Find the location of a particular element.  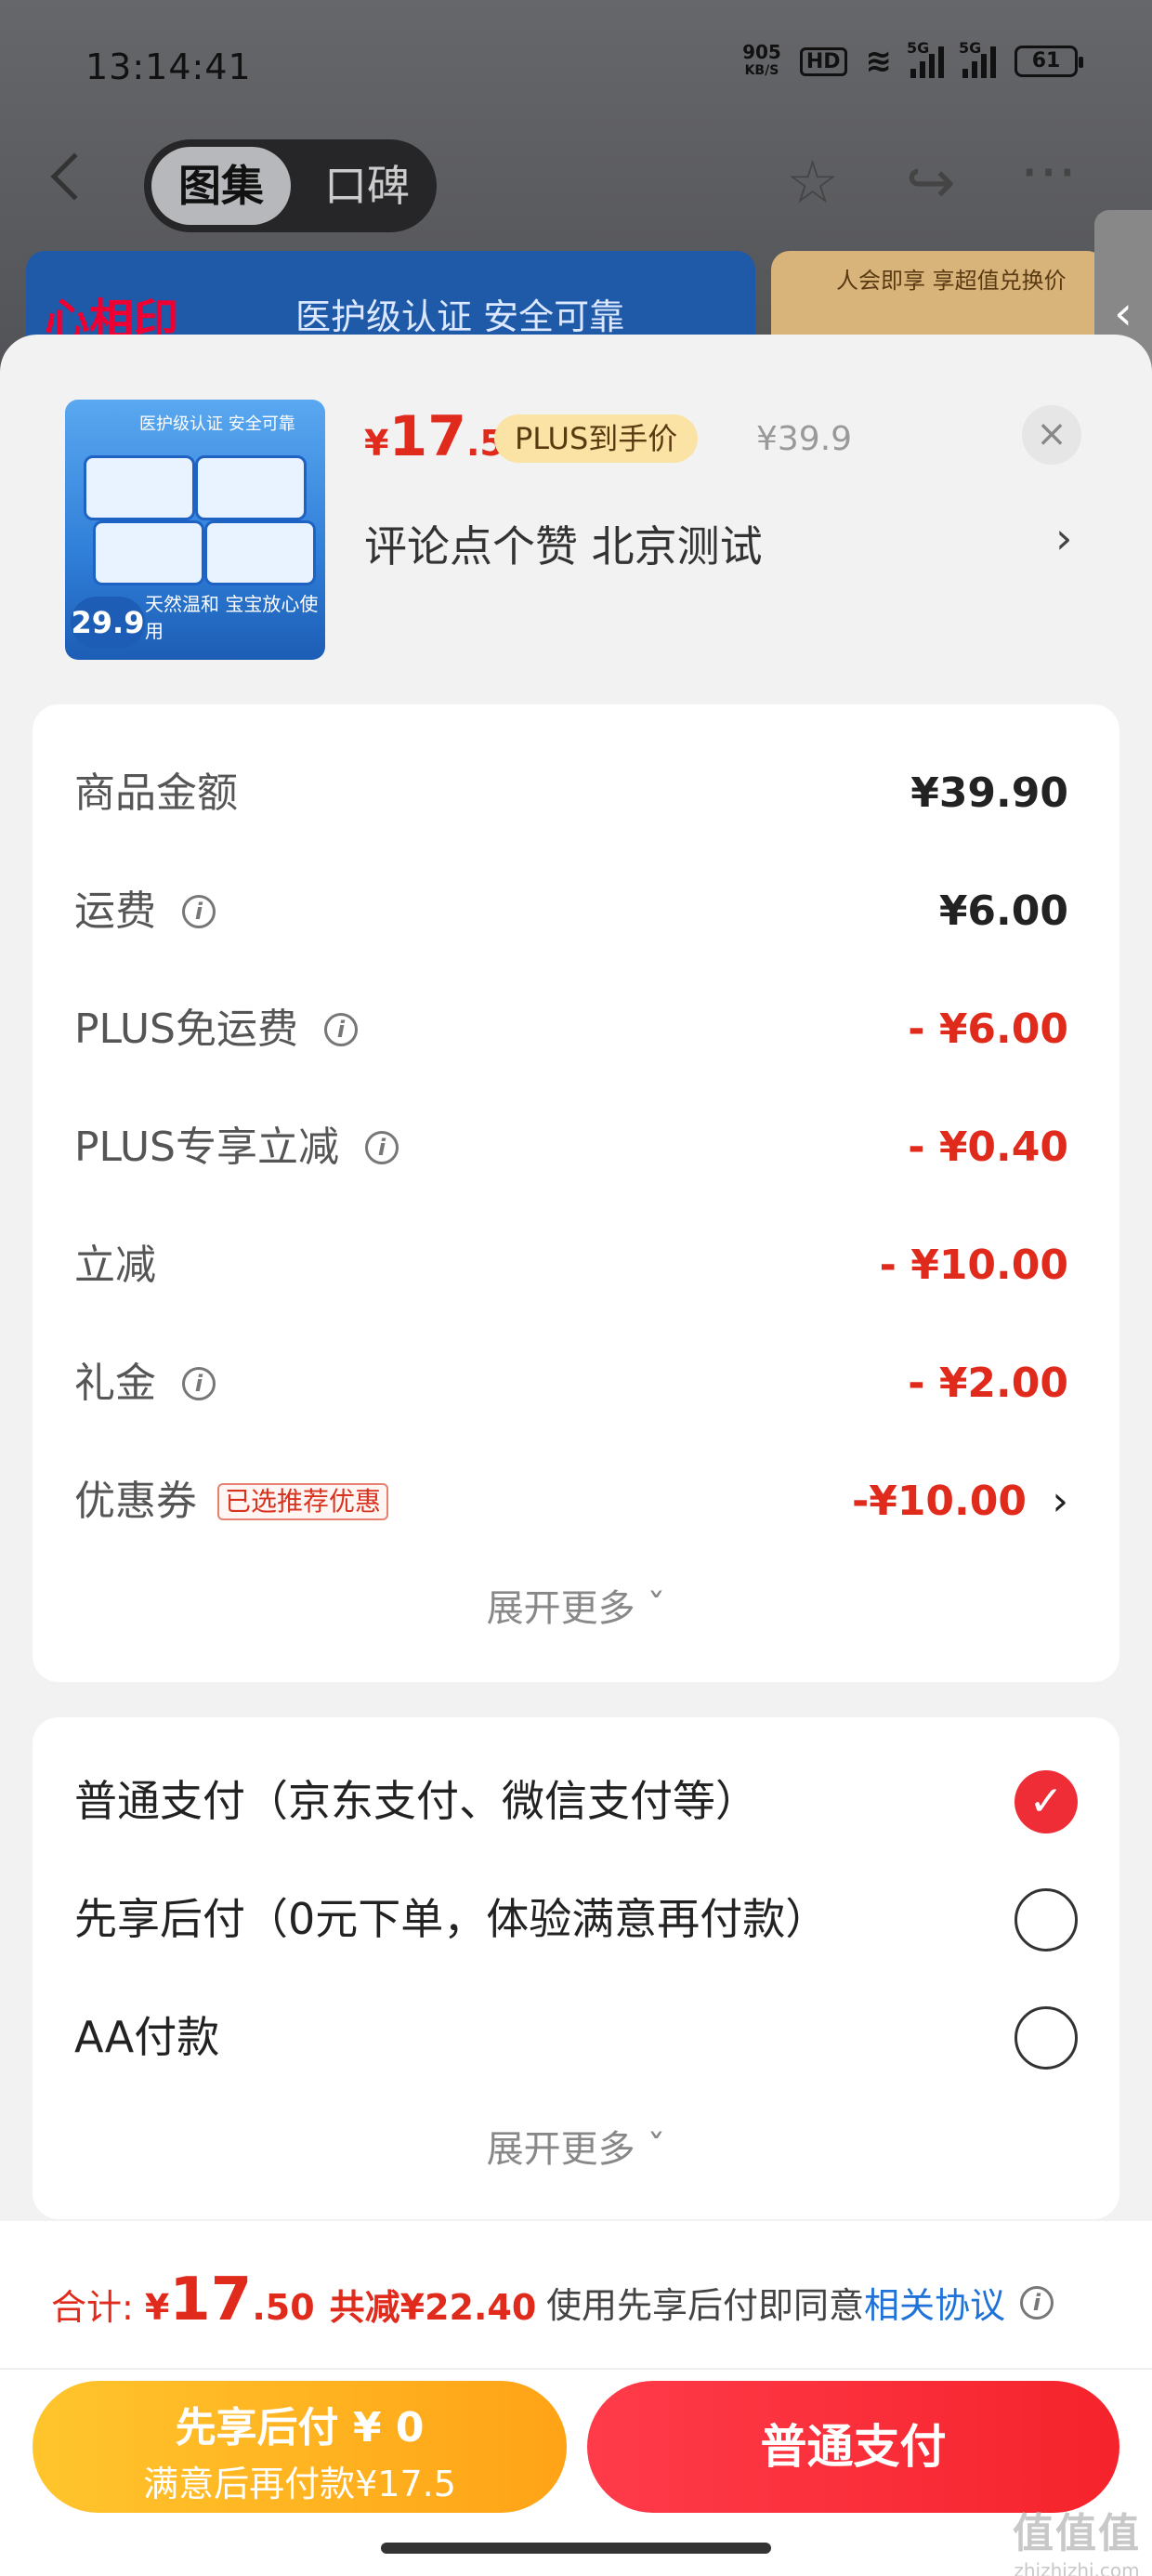

payment-option-aa: AA付款 is located at coordinates (576, 2037).